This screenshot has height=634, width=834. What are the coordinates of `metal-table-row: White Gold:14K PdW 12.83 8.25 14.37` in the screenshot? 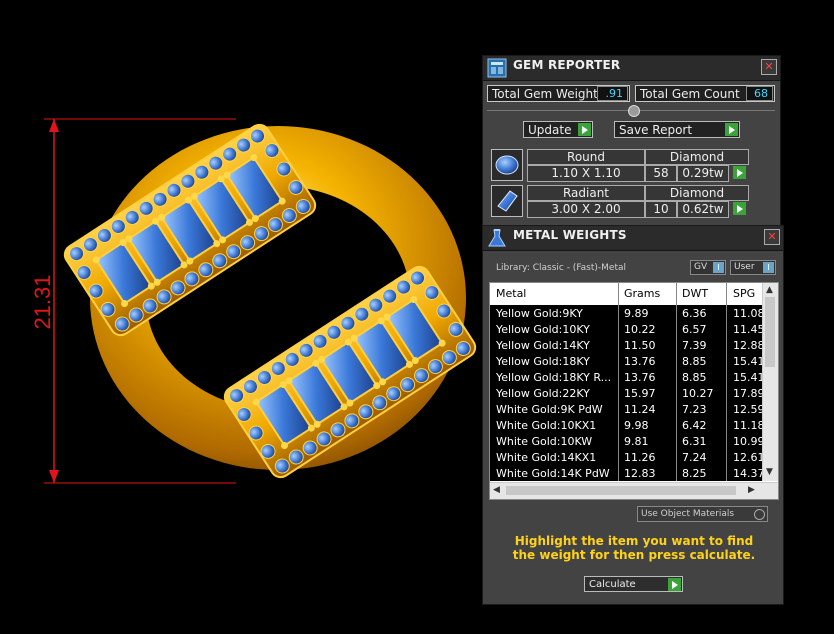 It's located at (626, 473).